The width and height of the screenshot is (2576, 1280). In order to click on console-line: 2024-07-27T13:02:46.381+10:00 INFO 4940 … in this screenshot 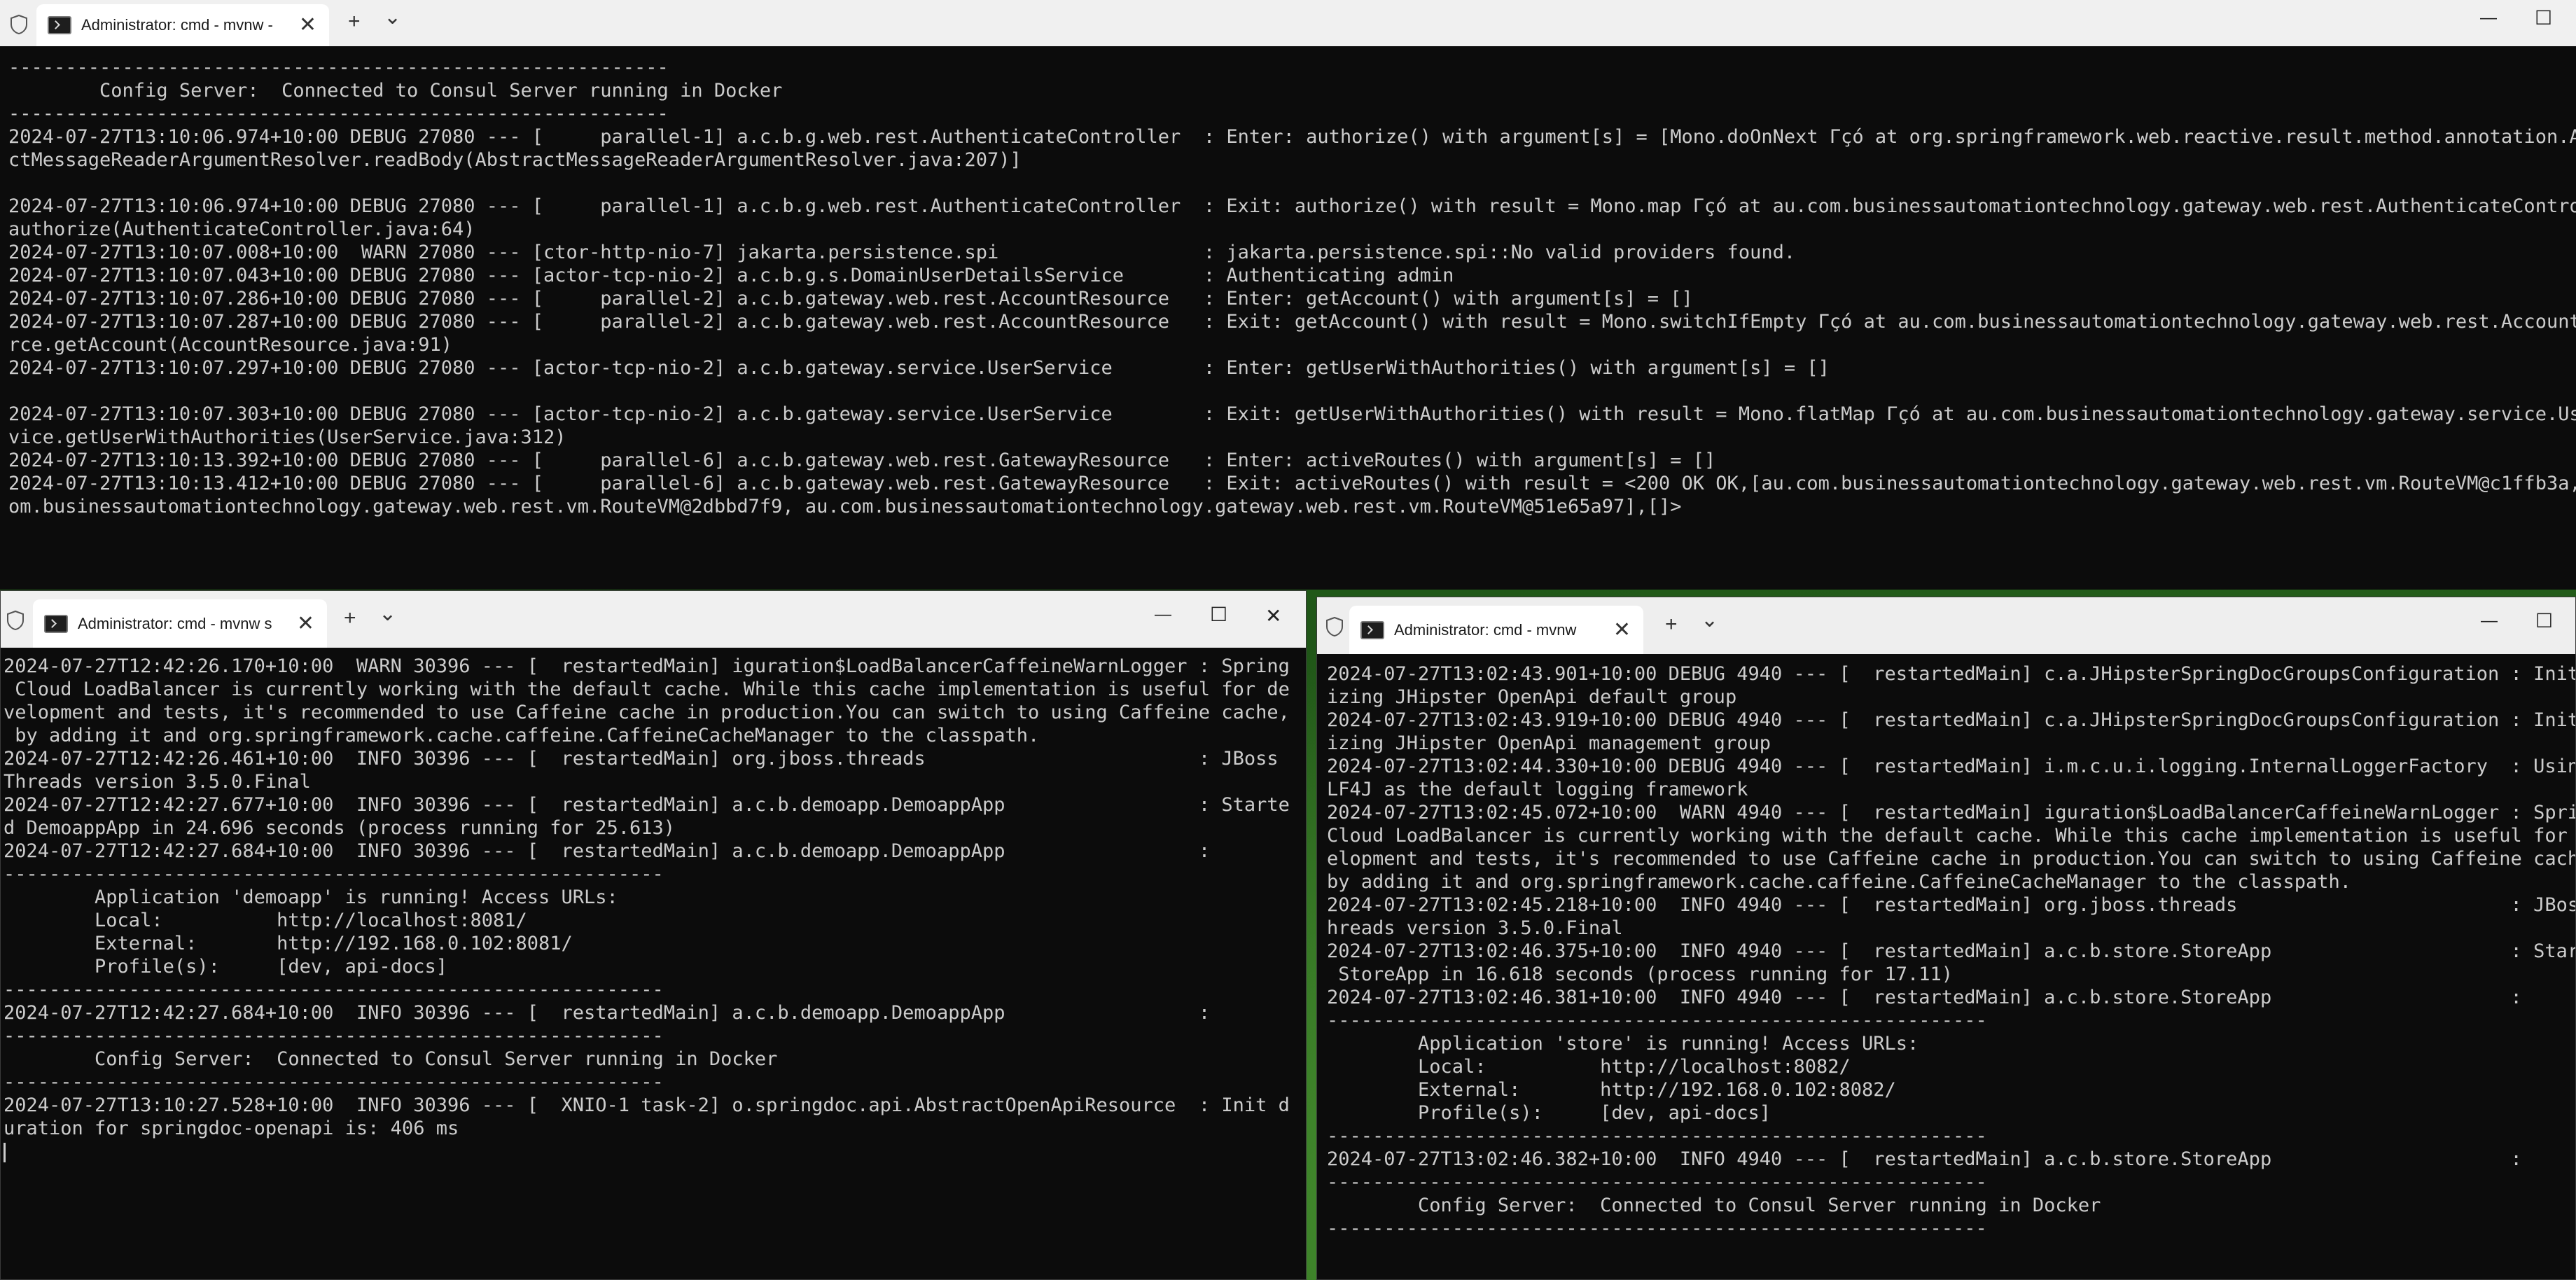, I will do `click(1924, 997)`.